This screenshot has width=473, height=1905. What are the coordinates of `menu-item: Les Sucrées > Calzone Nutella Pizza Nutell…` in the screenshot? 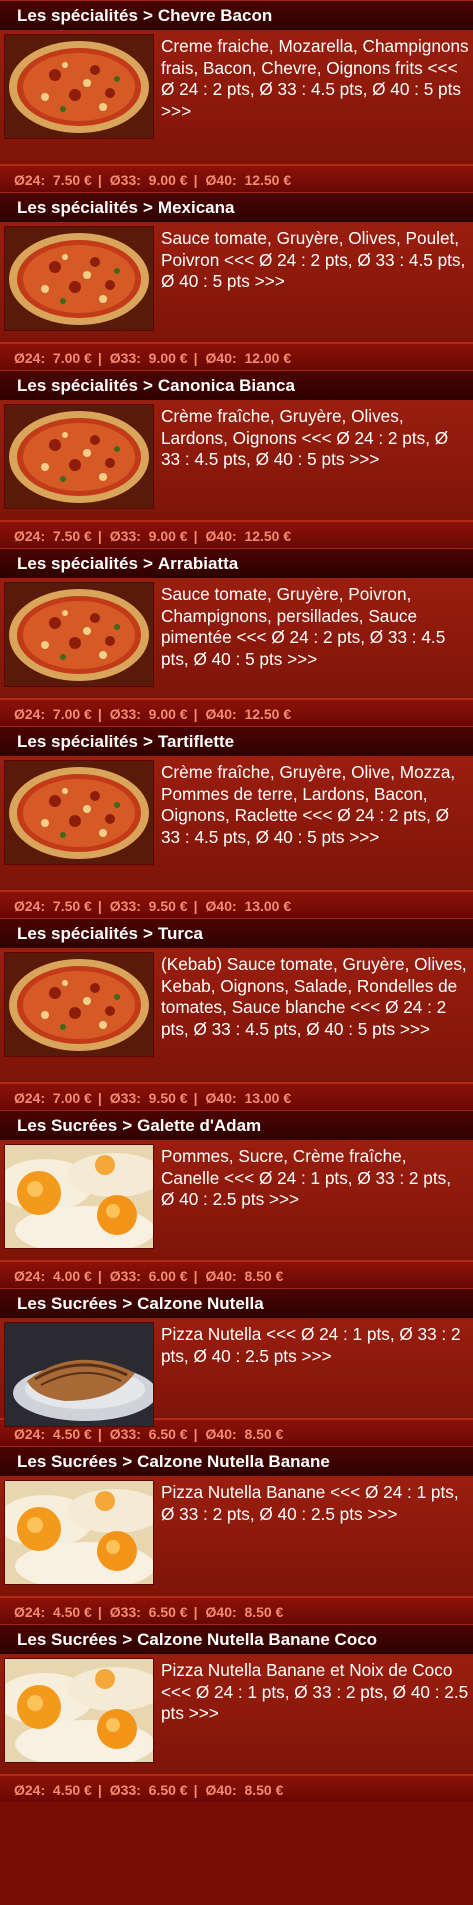 It's located at (236, 1367).